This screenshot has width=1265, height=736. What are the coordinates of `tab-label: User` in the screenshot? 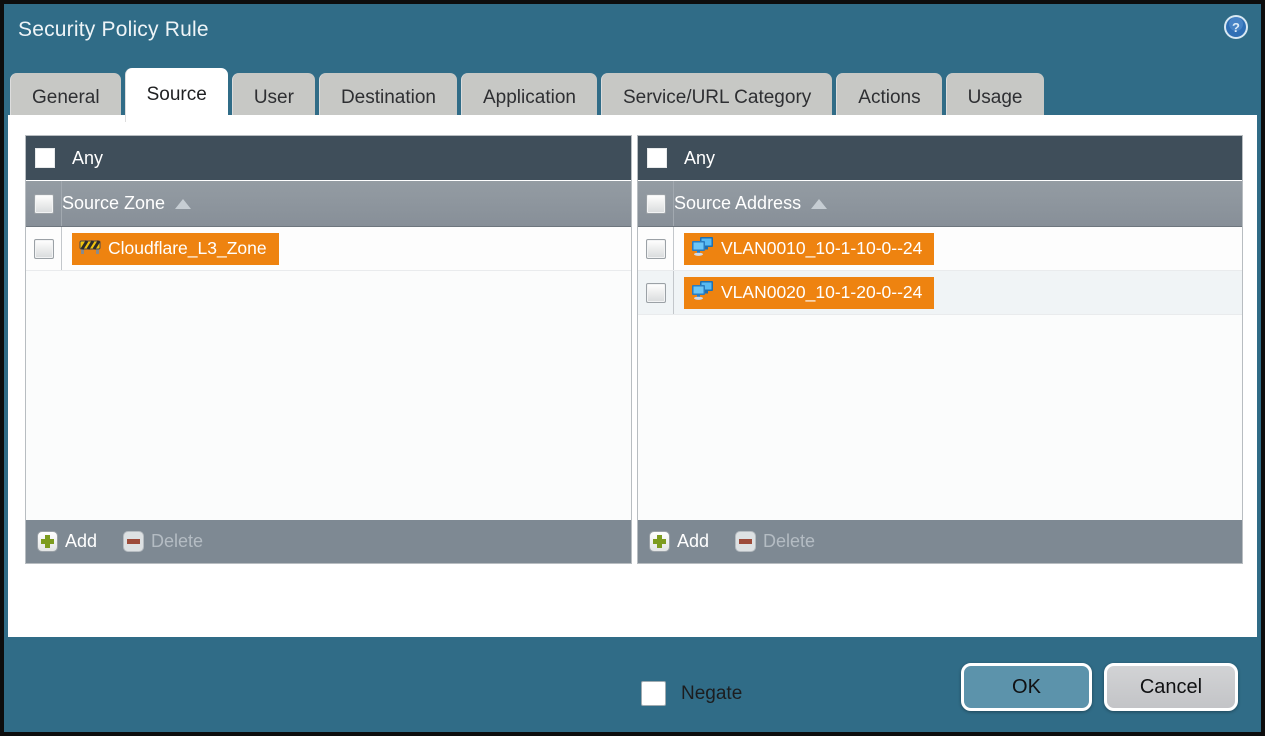 It's located at (273, 97).